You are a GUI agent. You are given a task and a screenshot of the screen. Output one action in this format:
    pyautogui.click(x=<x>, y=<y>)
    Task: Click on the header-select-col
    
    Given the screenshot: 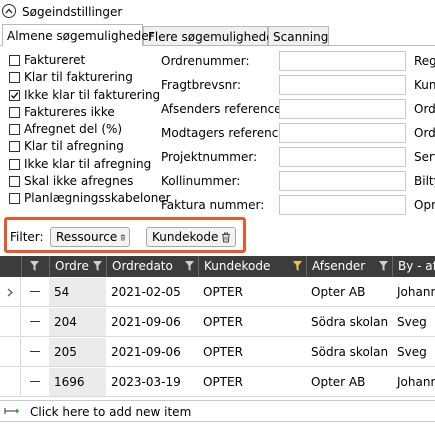 What is the action you would take?
    pyautogui.click(x=10, y=266)
    